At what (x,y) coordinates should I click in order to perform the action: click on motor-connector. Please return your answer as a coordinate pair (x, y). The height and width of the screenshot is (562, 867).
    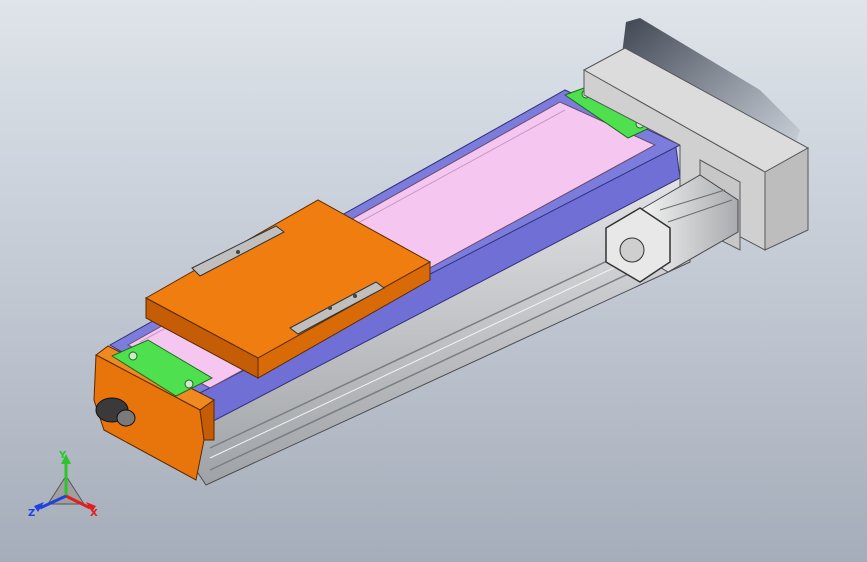
    Looking at the image, I should click on (632, 250).